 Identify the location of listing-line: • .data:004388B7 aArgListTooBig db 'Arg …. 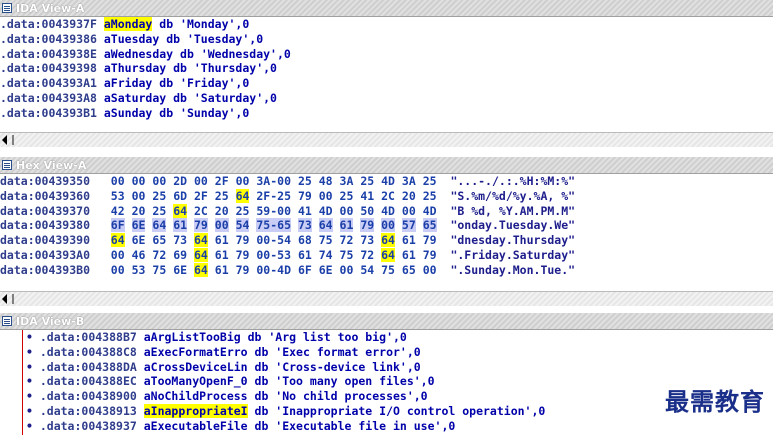
(399, 337).